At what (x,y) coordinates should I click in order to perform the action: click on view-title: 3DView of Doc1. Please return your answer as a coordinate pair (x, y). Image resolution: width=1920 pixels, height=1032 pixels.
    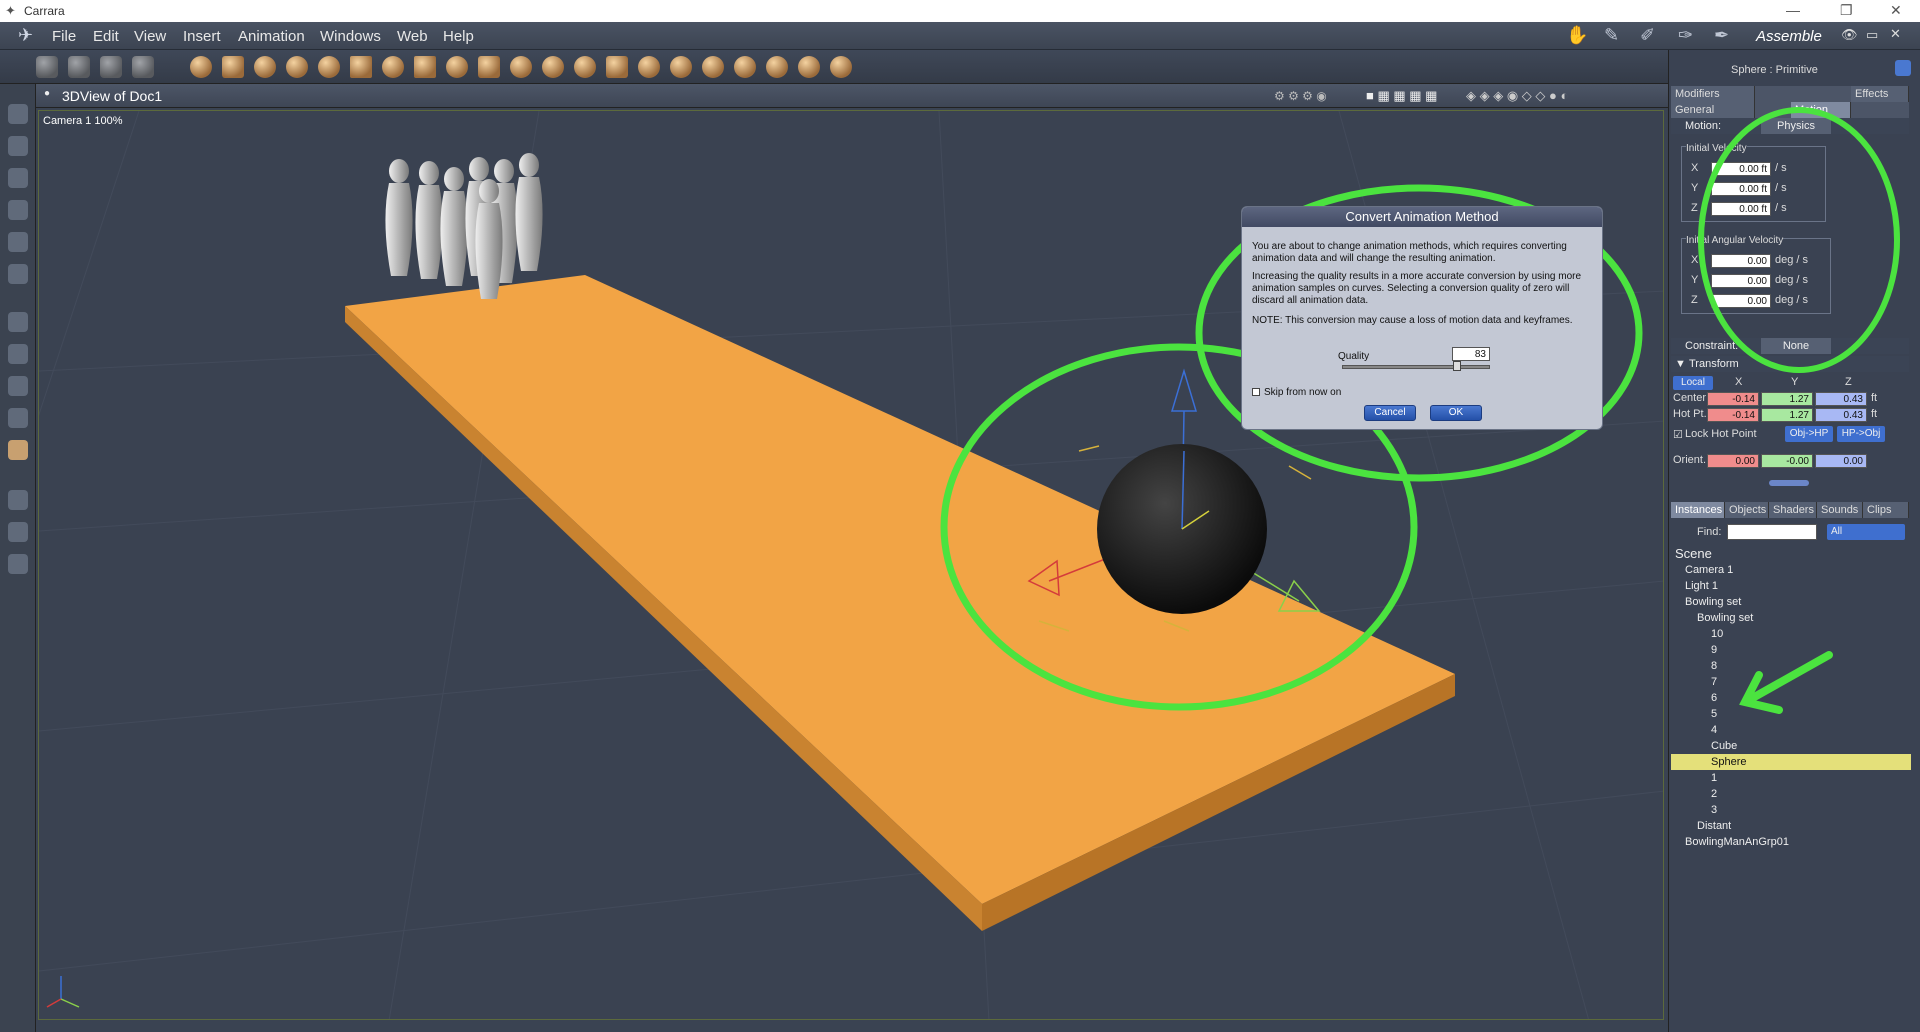
    Looking at the image, I should click on (112, 96).